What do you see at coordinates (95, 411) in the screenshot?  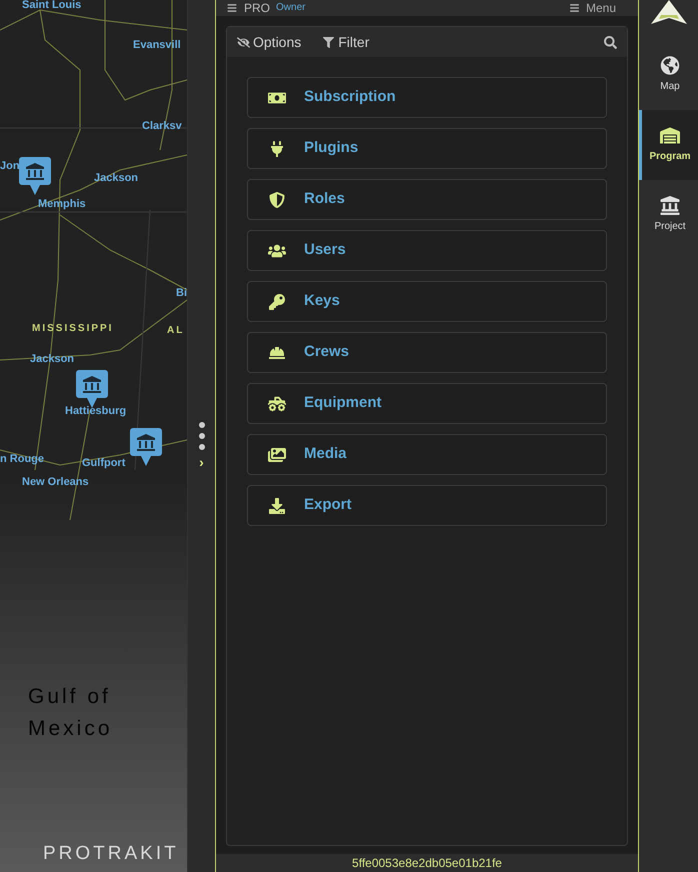 I see `map-label: Hattiesburg` at bounding box center [95, 411].